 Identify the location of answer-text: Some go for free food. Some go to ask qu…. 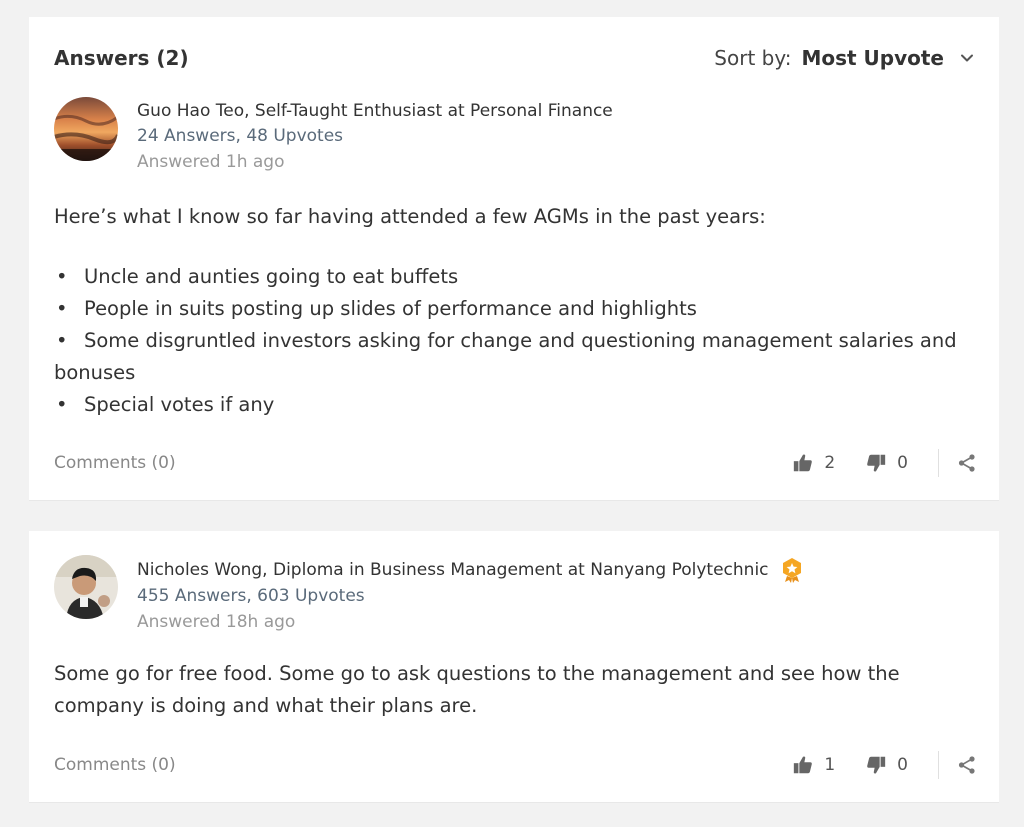
(477, 689).